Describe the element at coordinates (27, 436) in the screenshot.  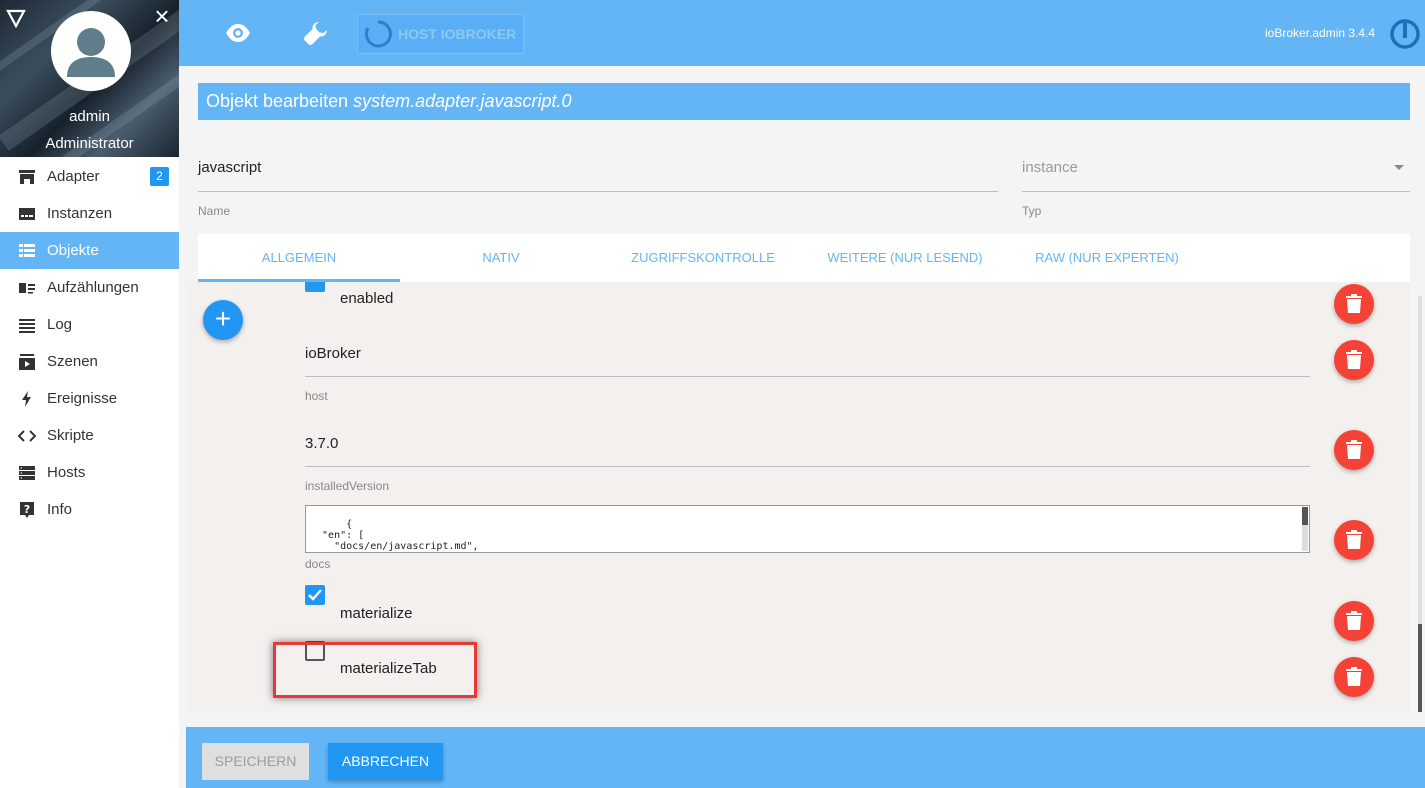
I see `code-icon` at that location.